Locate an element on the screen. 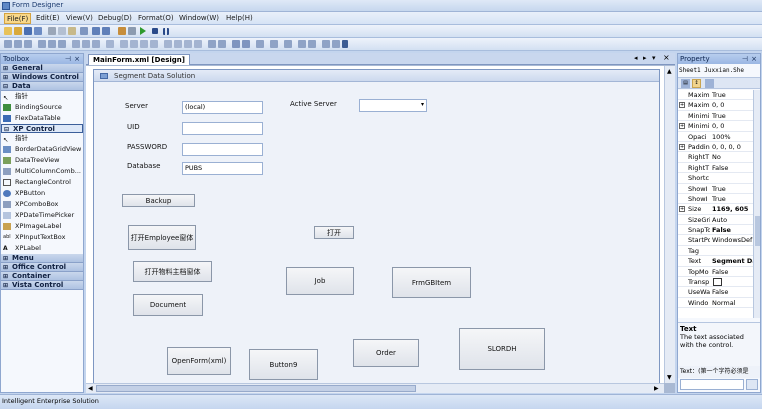  property-value: Segment Da is located at coordinates (732, 261).